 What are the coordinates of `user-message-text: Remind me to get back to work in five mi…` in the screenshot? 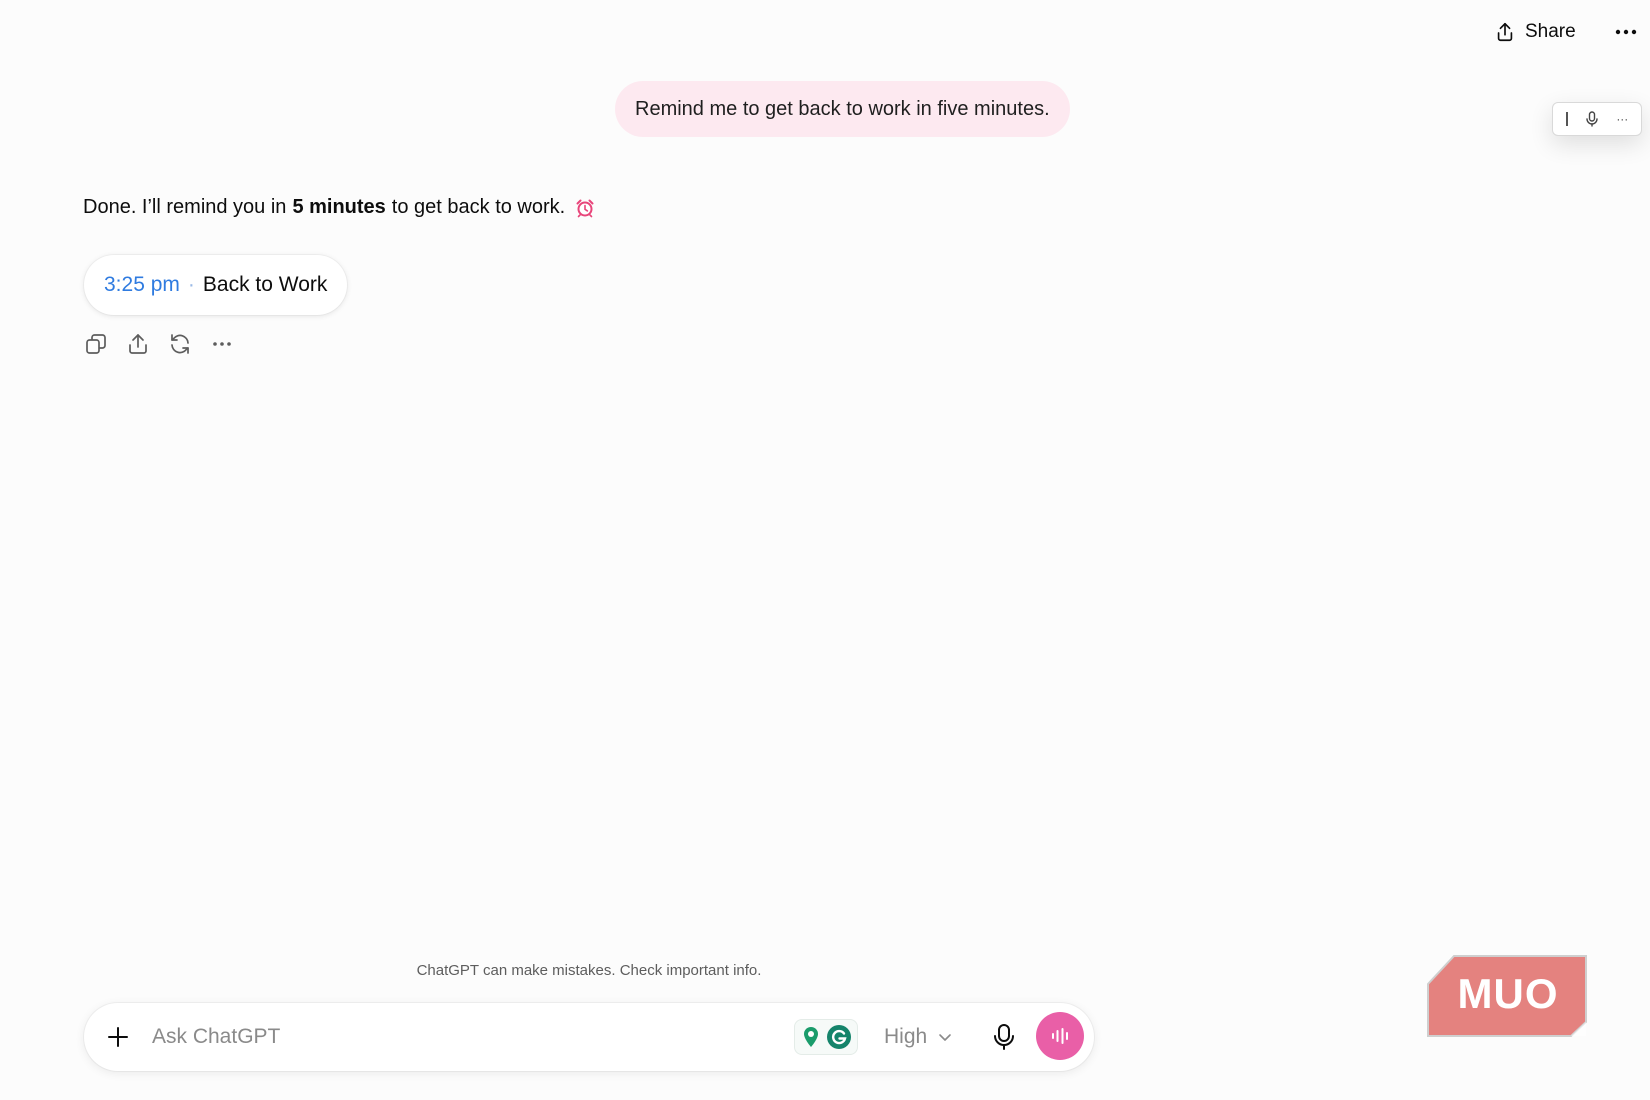 It's located at (842, 108).